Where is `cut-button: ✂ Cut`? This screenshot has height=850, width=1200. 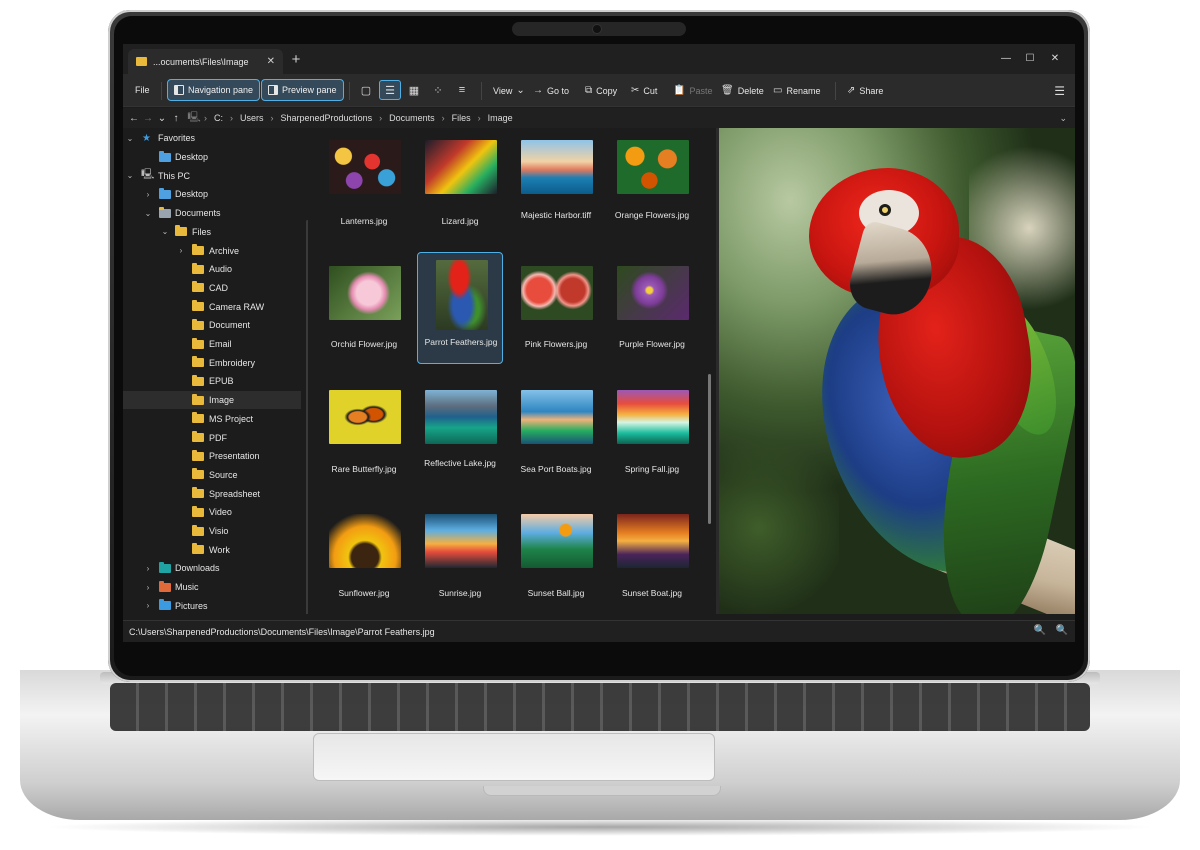 cut-button: ✂ Cut is located at coordinates (644, 90).